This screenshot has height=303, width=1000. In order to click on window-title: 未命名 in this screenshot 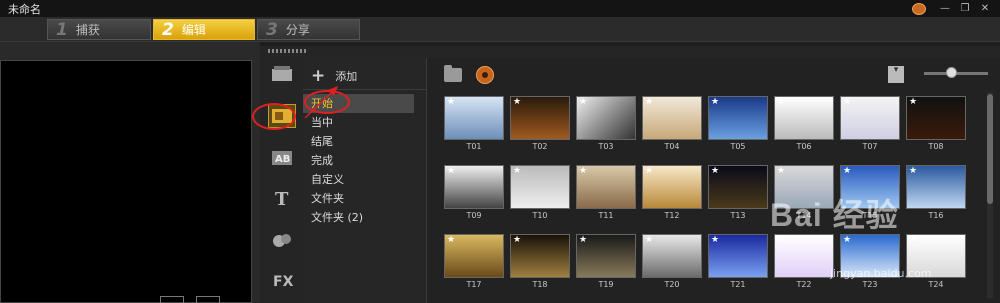, I will do `click(24, 9)`.